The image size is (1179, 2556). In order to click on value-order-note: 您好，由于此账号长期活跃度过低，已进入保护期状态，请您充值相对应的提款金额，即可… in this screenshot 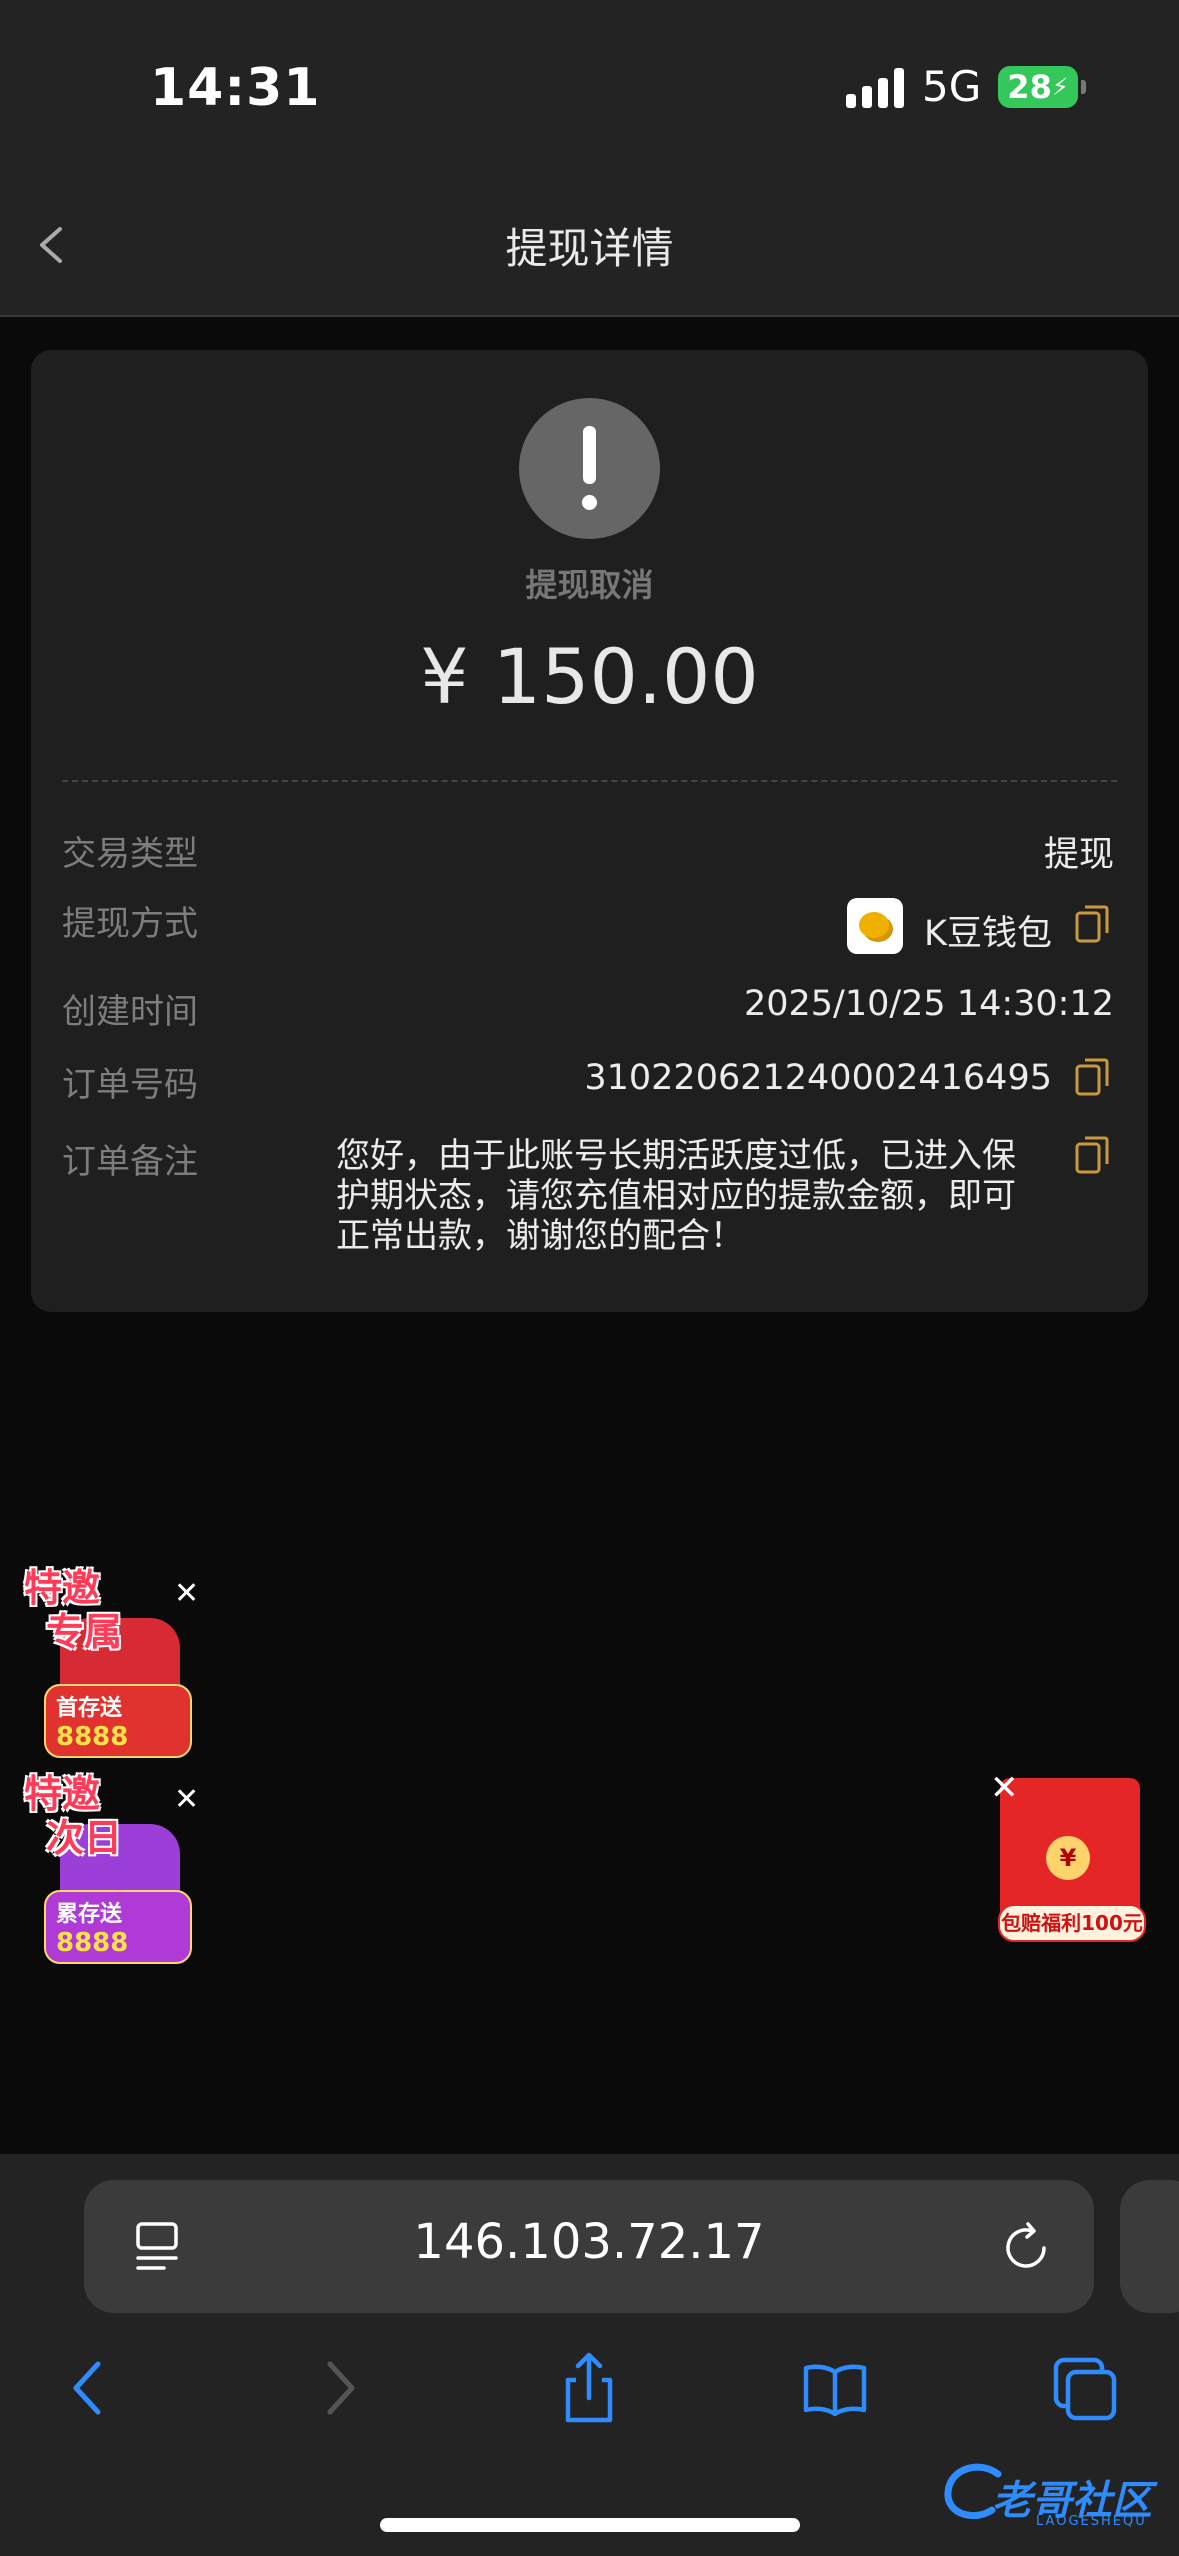, I will do `click(676, 1196)`.